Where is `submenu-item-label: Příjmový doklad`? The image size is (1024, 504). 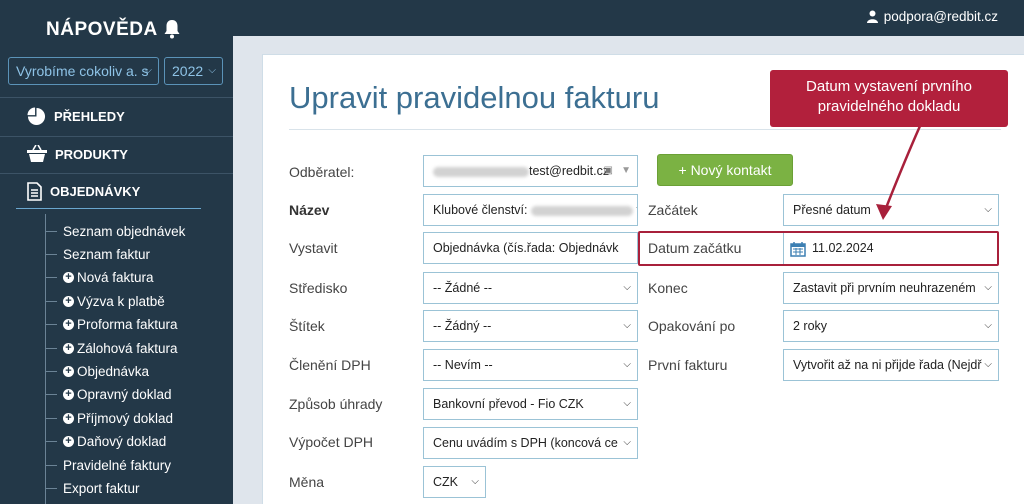
submenu-item-label: Příjmový doklad is located at coordinates (125, 418).